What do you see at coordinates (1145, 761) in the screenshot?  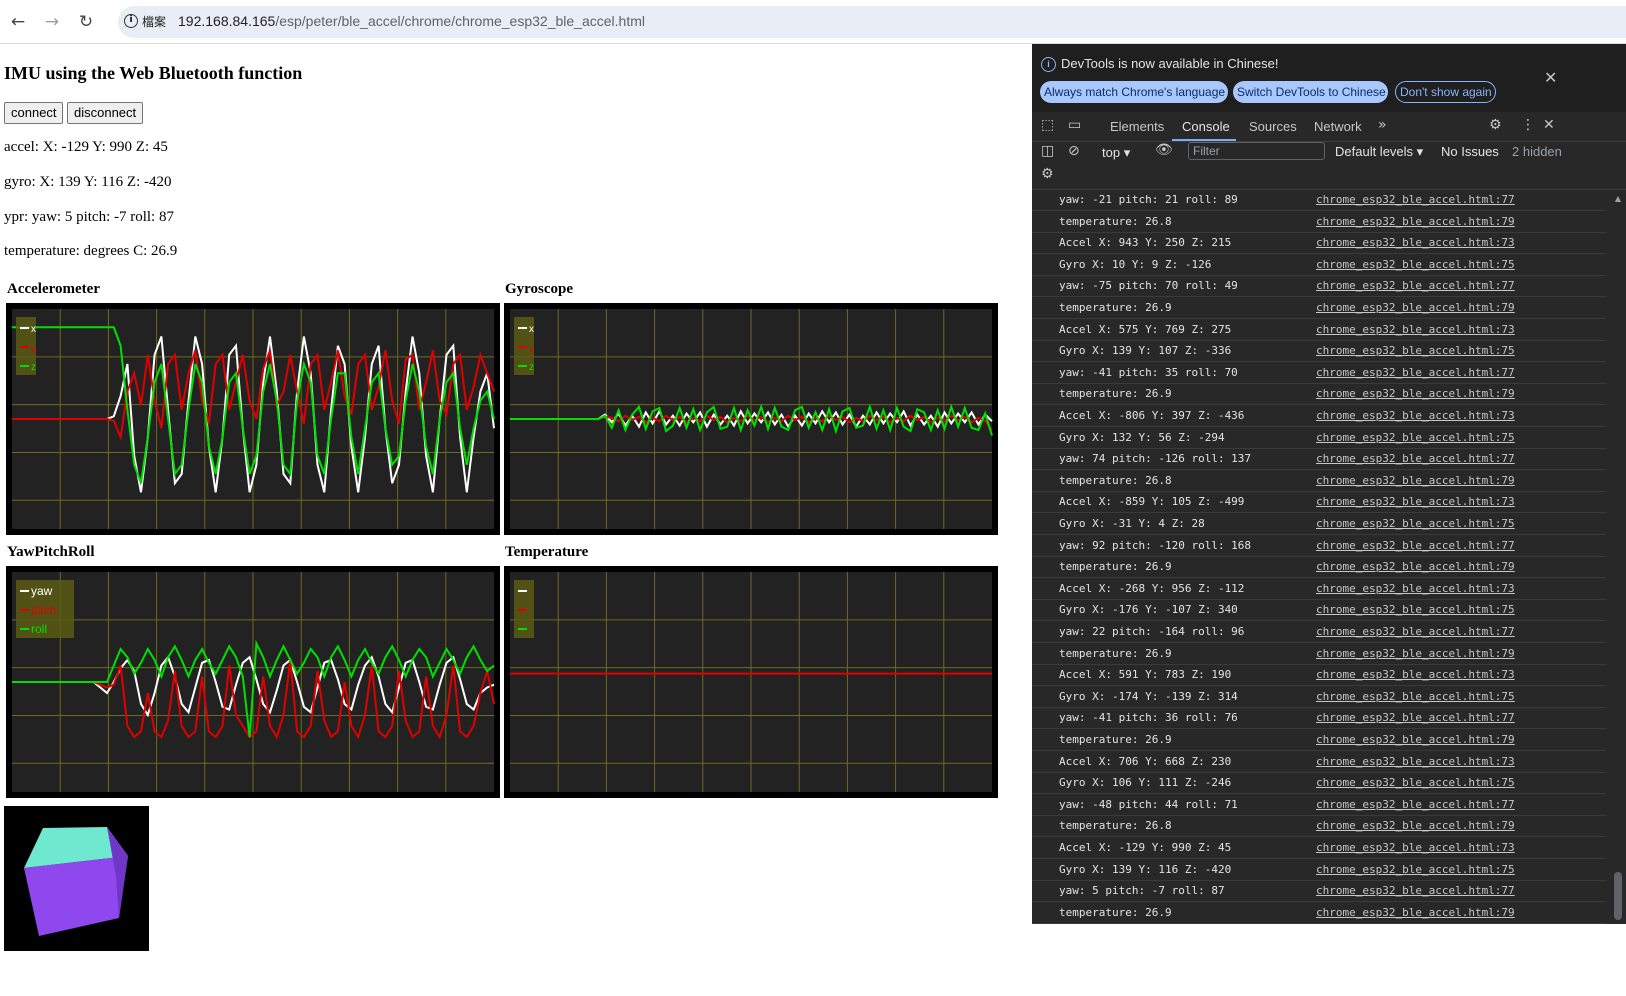 I see `console-message: Accel X: 706 Y: 668 Z: 230` at bounding box center [1145, 761].